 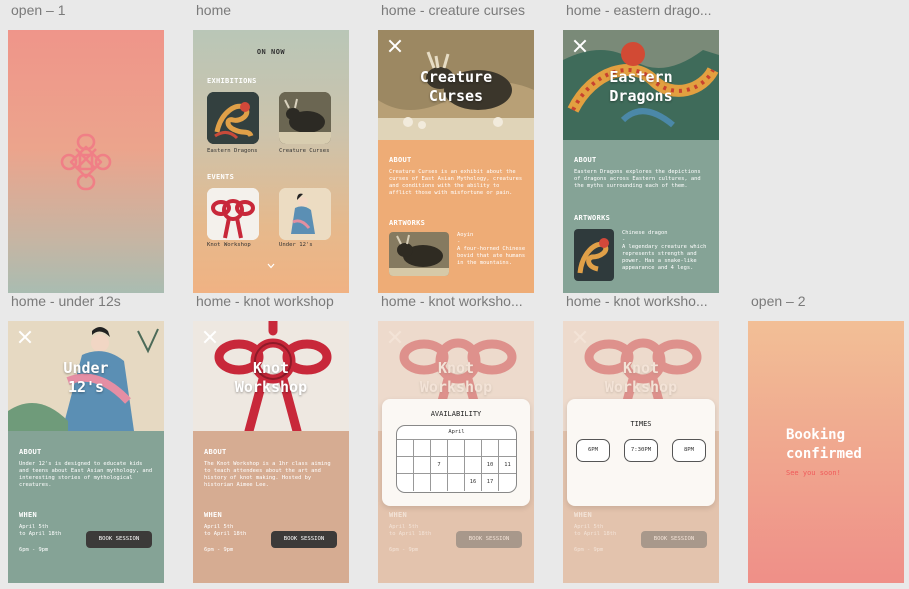 What do you see at coordinates (645, 233) in the screenshot?
I see `artwork-name: Chinese dragon` at bounding box center [645, 233].